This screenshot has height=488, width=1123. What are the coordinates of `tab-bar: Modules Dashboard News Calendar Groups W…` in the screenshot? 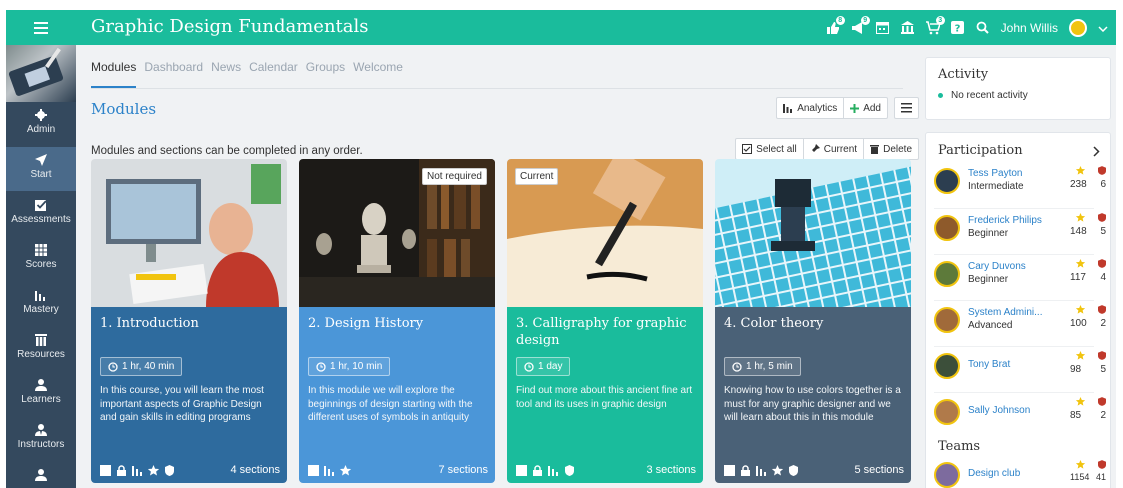 It's located at (247, 74).